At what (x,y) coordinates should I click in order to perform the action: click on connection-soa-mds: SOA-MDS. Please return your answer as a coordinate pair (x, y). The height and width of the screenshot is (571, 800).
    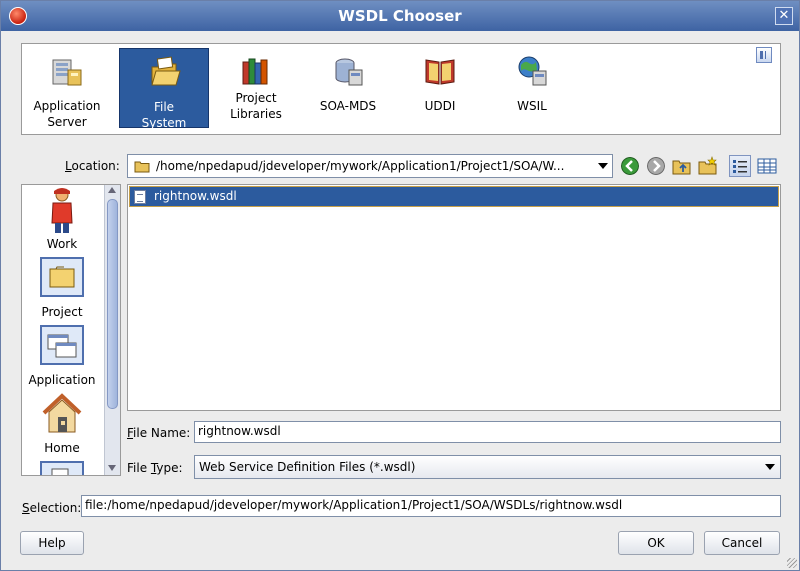
    Looking at the image, I should click on (348, 88).